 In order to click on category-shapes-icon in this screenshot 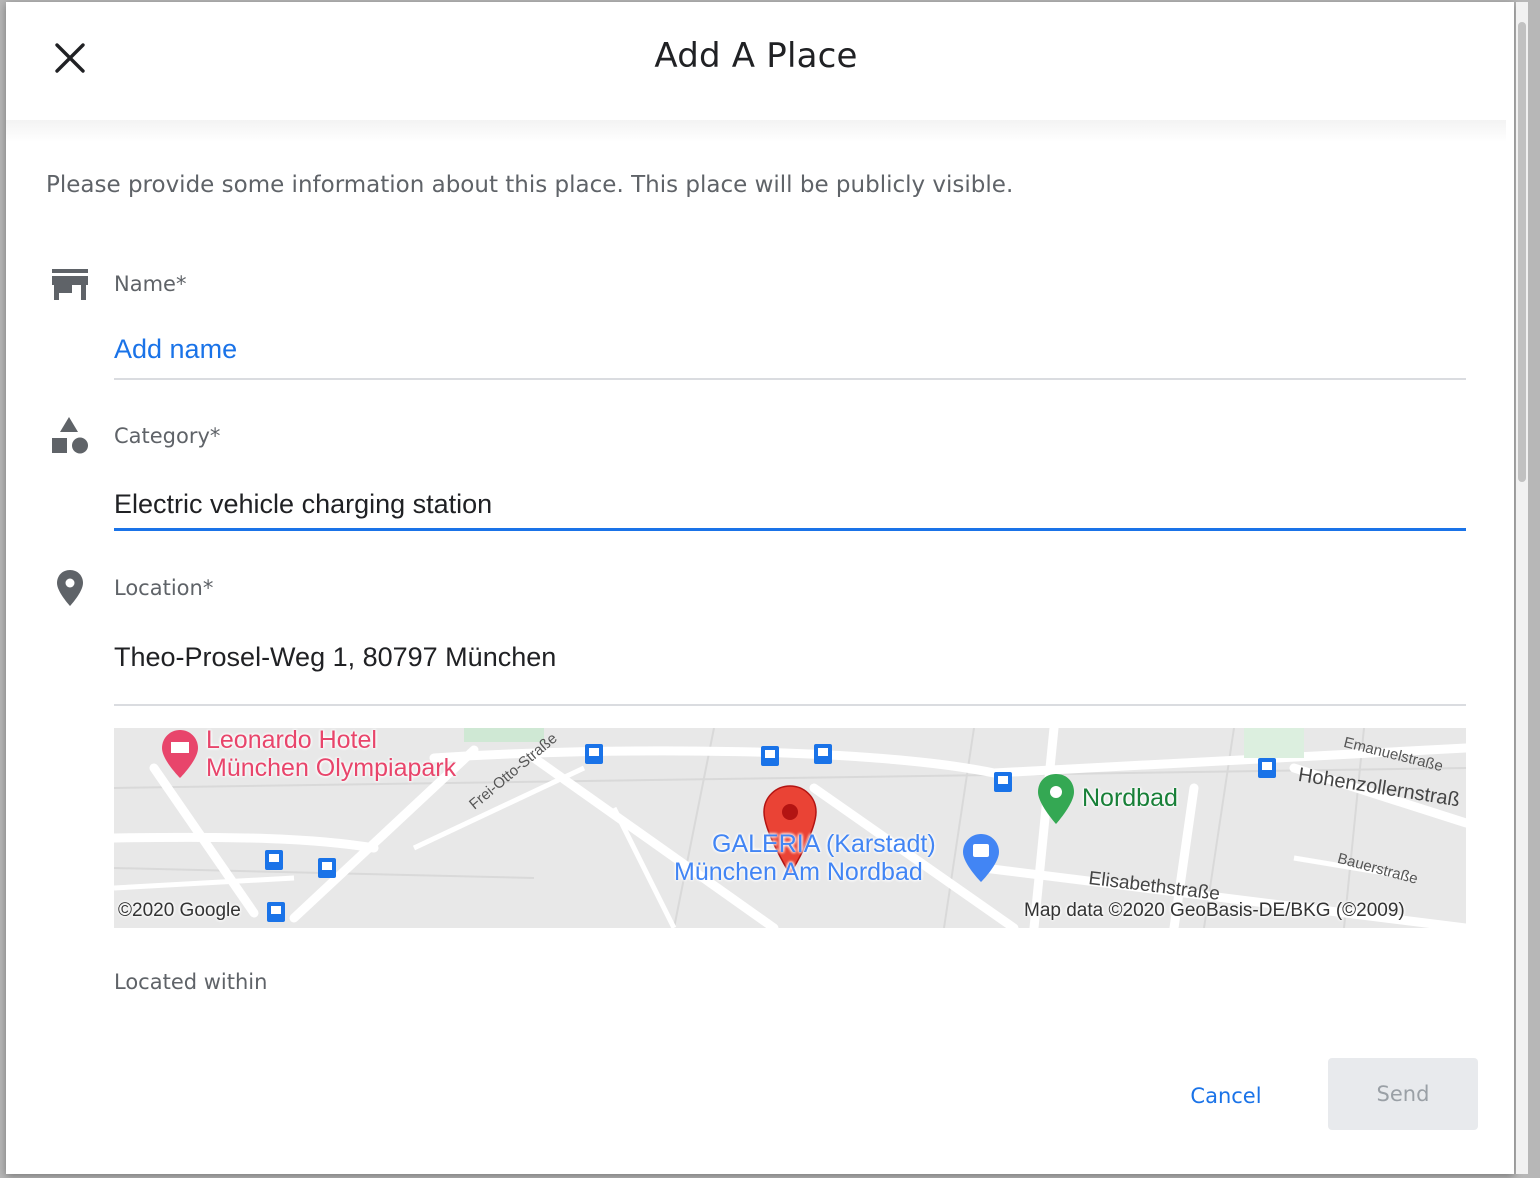, I will do `click(70, 435)`.